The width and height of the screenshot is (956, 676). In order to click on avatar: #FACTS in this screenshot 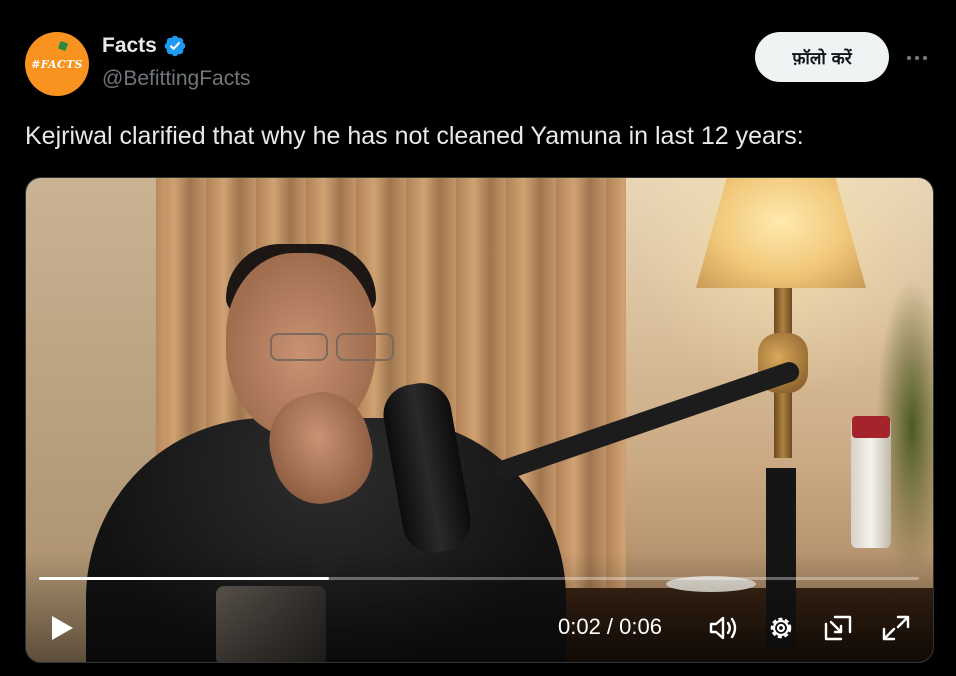, I will do `click(57, 64)`.